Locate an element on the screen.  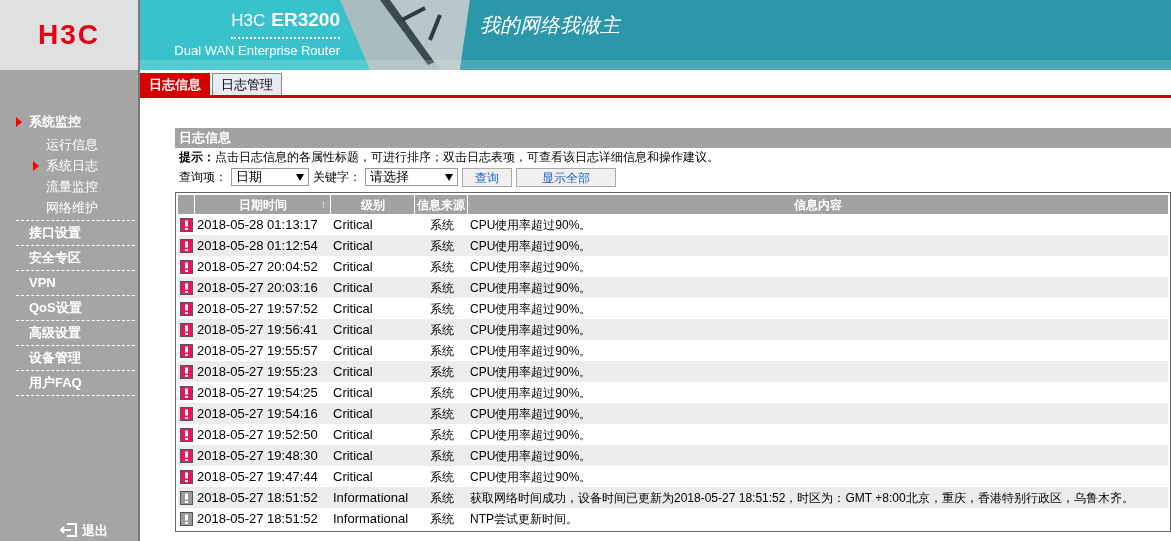
time-cell-text: 2018-05-27 19:48:30 is located at coordinates (257, 455).